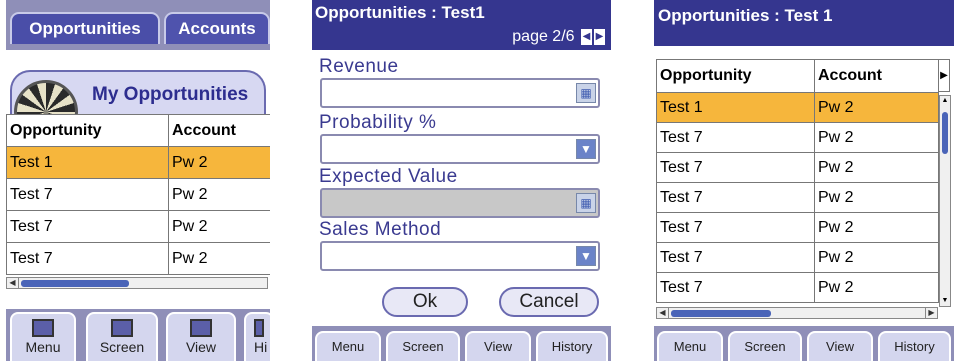 The image size is (957, 361). I want to click on page-indicator: page 2/6 ◀ ▶, so click(558, 37).